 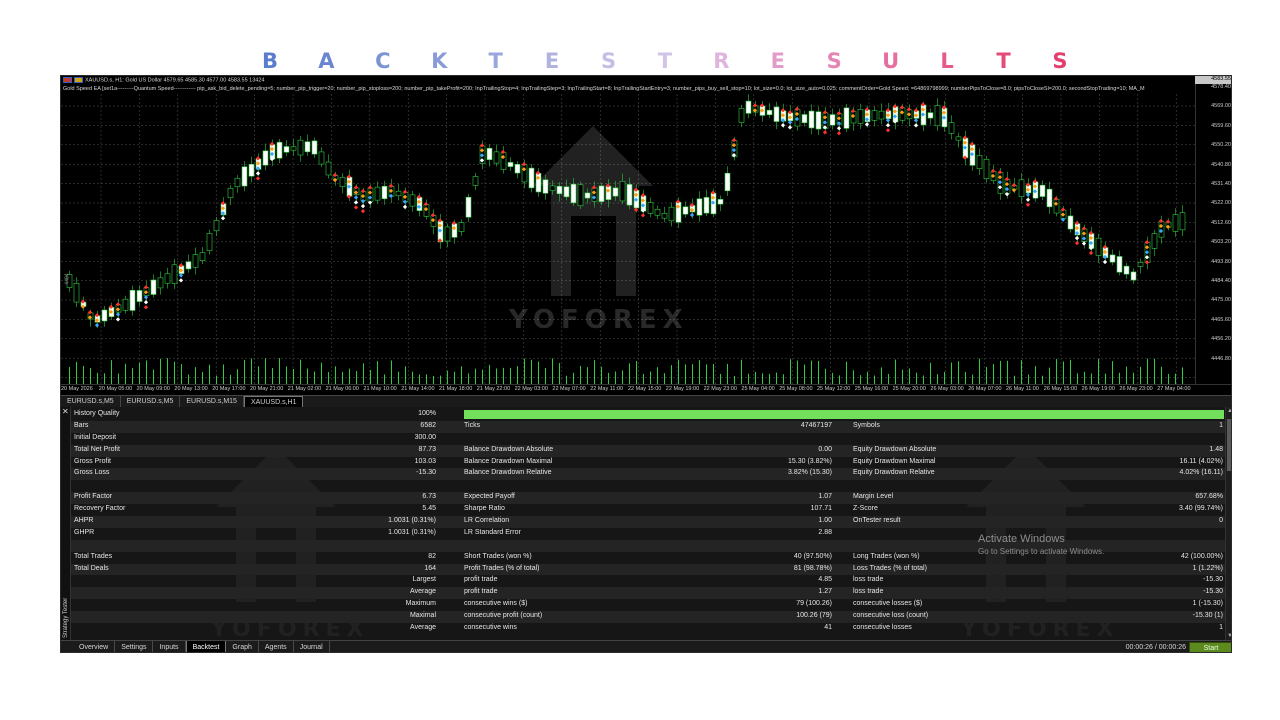 I want to click on tab-graph: Graph, so click(x=242, y=646).